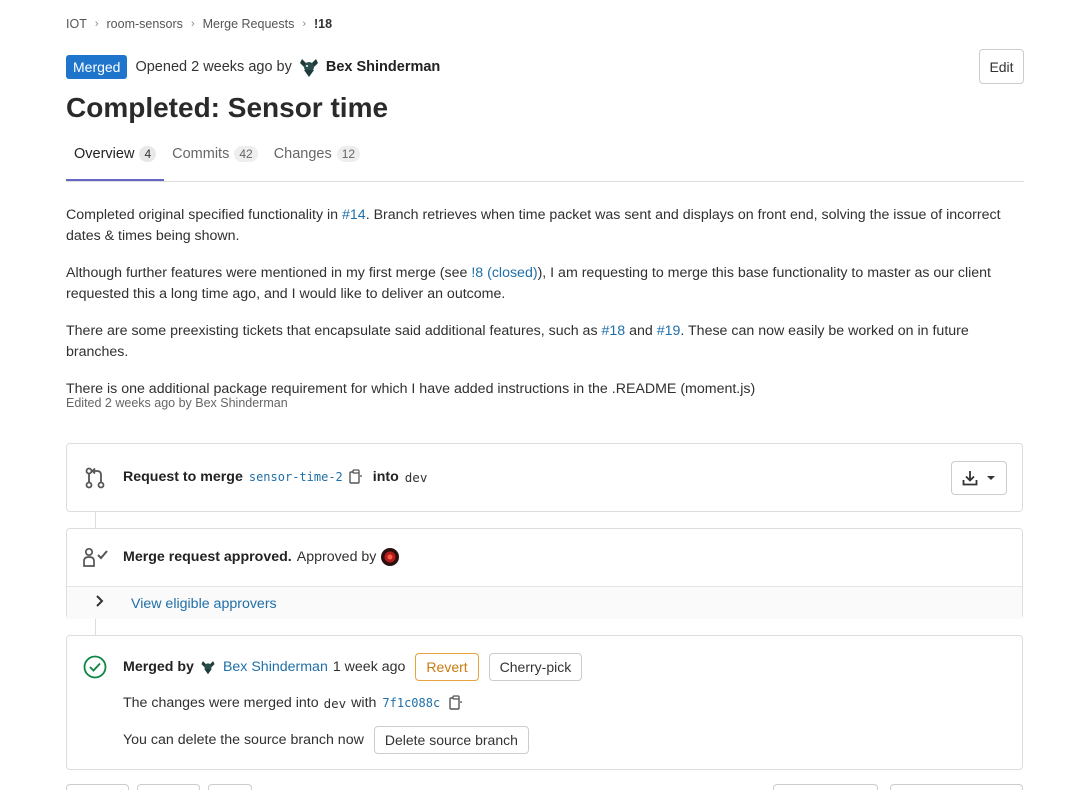 Image resolution: width=1092 pixels, height=790 pixels. I want to click on edit-button: Edit, so click(1001, 66).